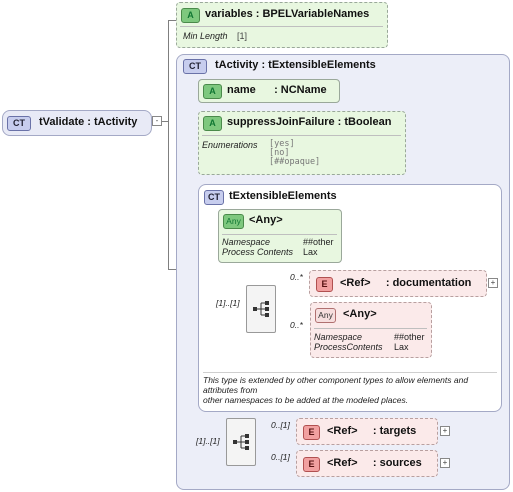 Image resolution: width=513 pixels, height=492 pixels. I want to click on enumerations-label: Enumerations, so click(230, 145).